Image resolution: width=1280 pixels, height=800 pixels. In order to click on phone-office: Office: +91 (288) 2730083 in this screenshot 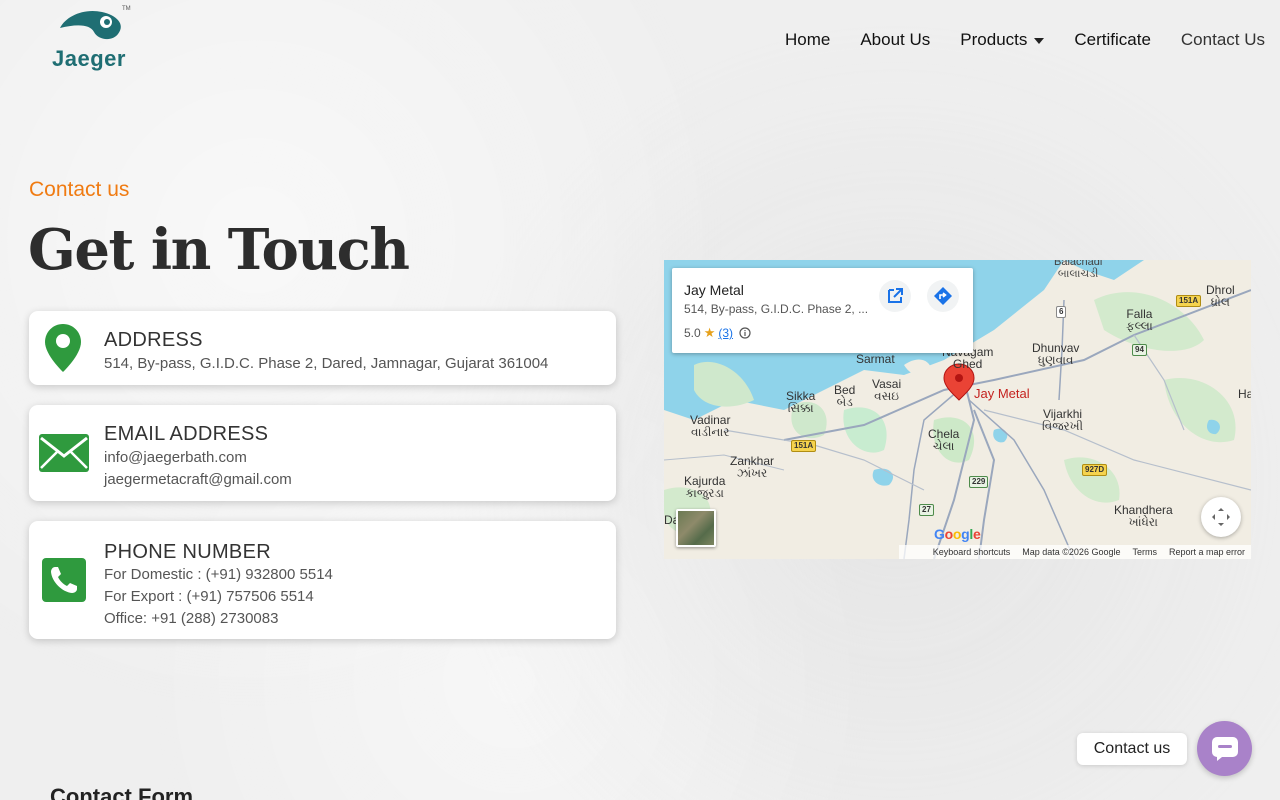, I will do `click(191, 618)`.